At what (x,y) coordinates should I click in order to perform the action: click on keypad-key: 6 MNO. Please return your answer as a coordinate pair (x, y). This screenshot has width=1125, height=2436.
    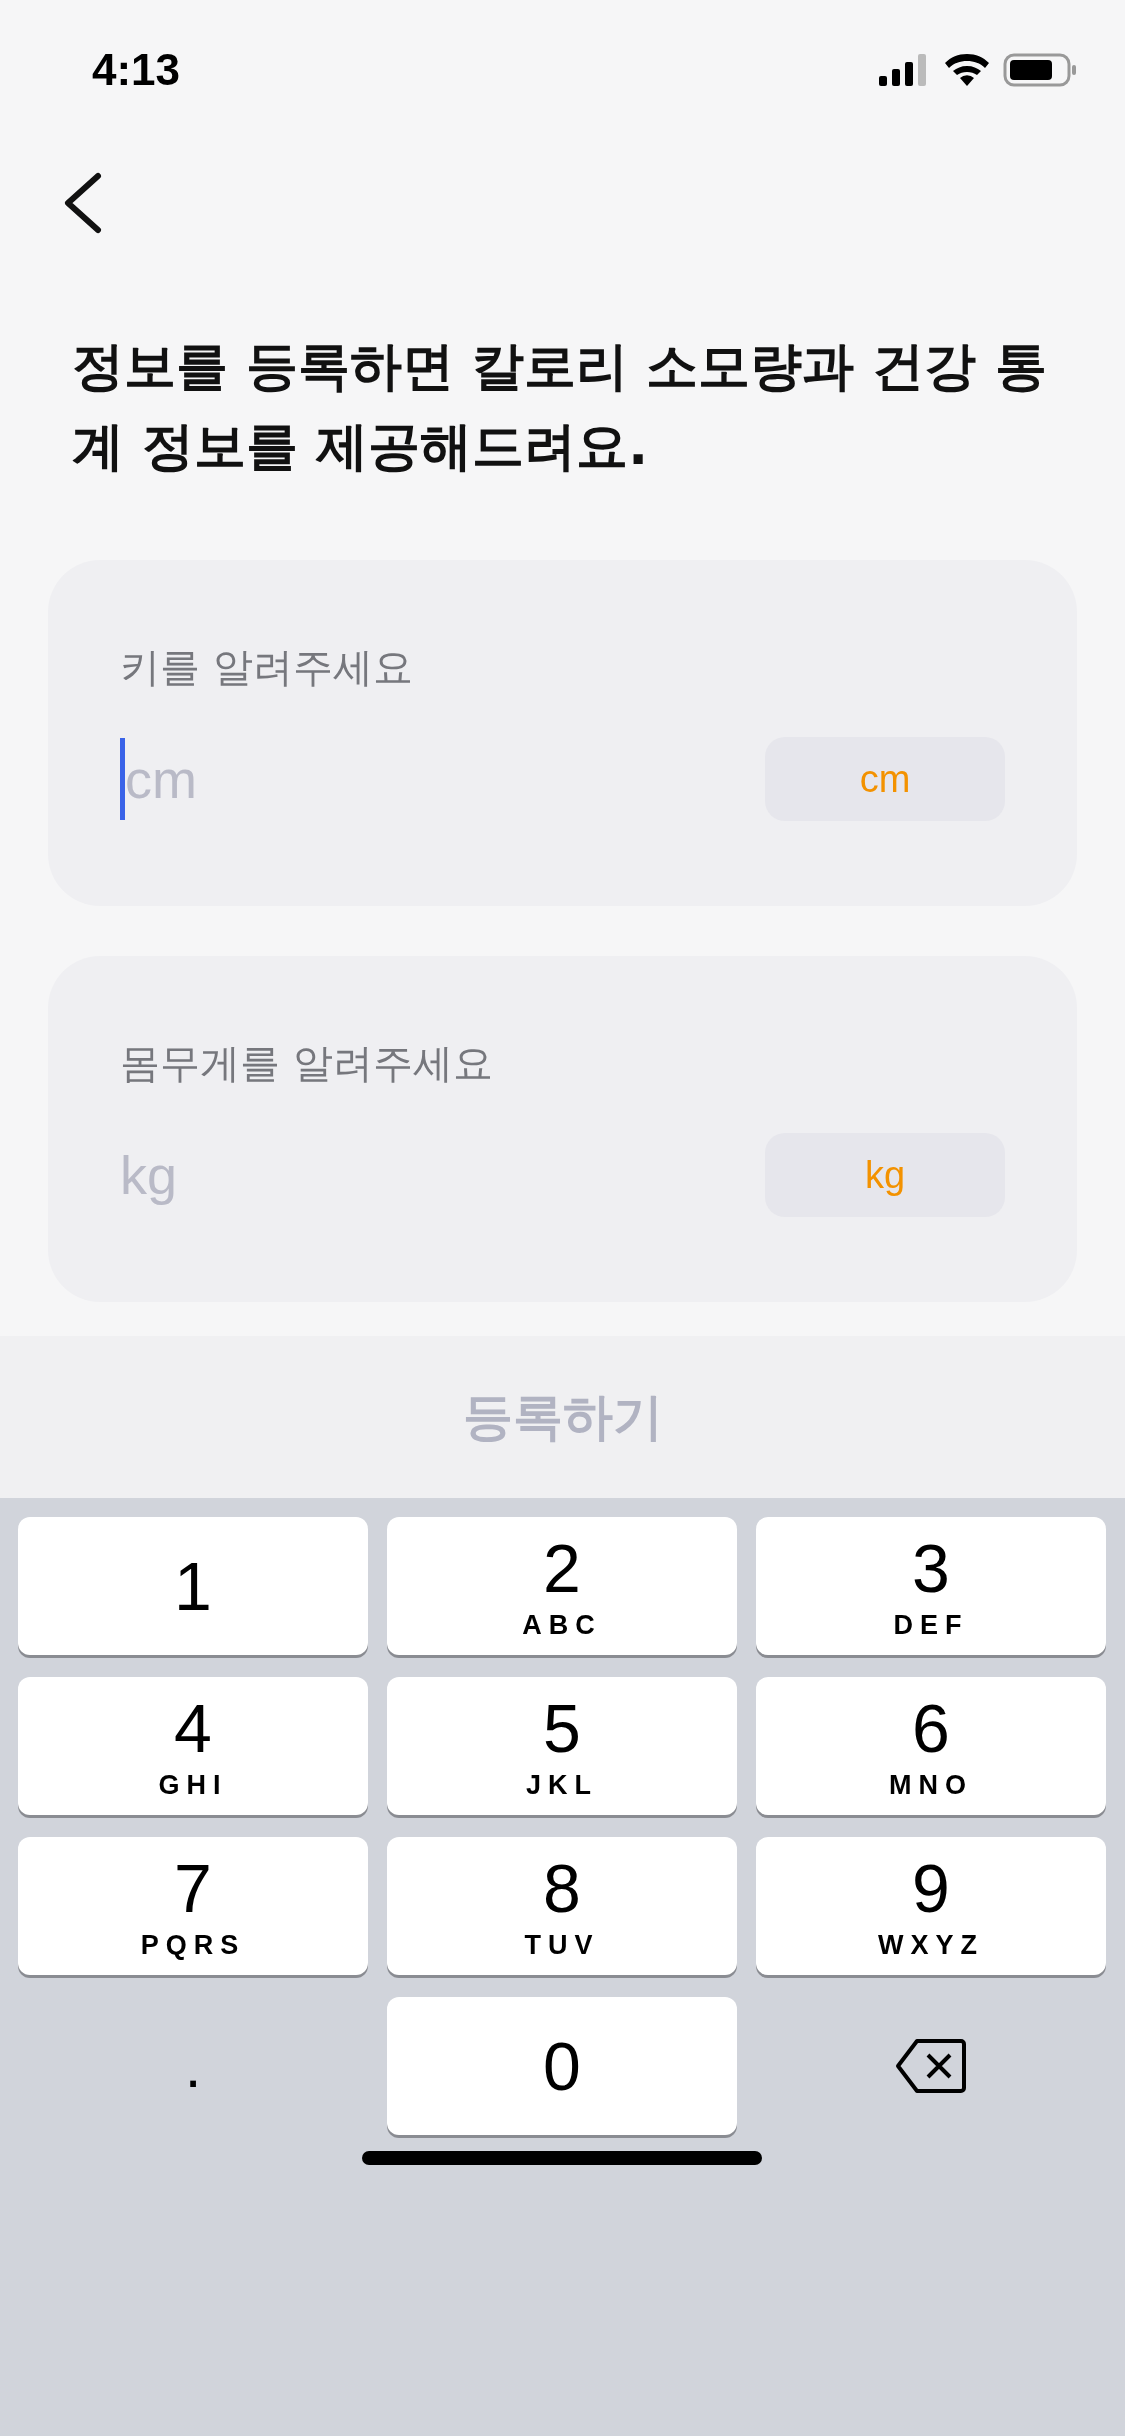
    Looking at the image, I should click on (931, 1746).